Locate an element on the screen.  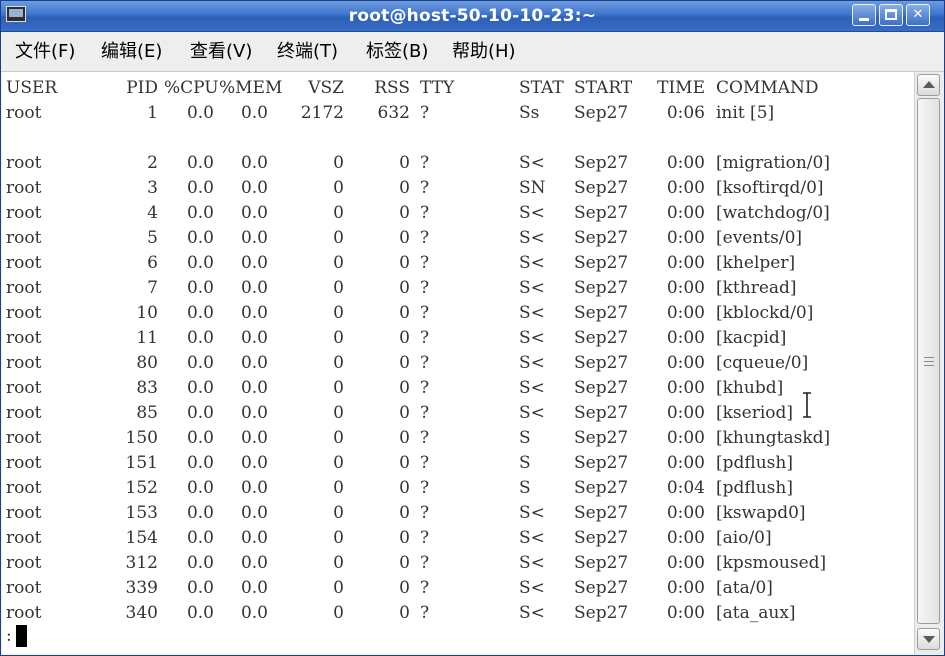
title-bar: root@host-50-10-10-23:~ ✕ is located at coordinates (472, 16).